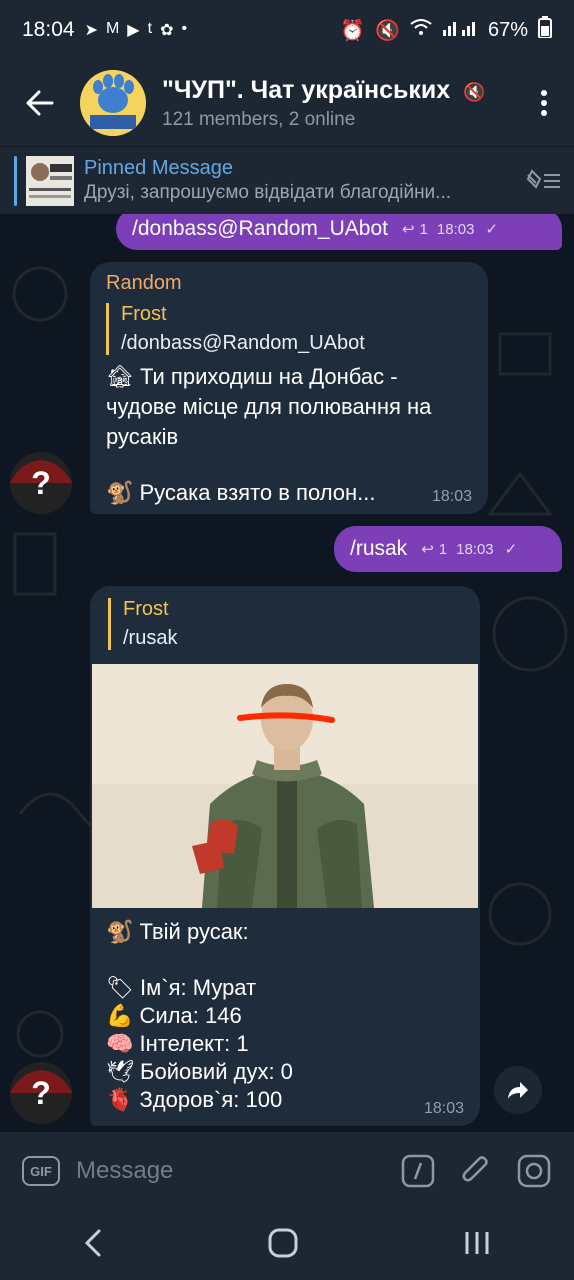  I want to click on recents-icon, so click(477, 1242).